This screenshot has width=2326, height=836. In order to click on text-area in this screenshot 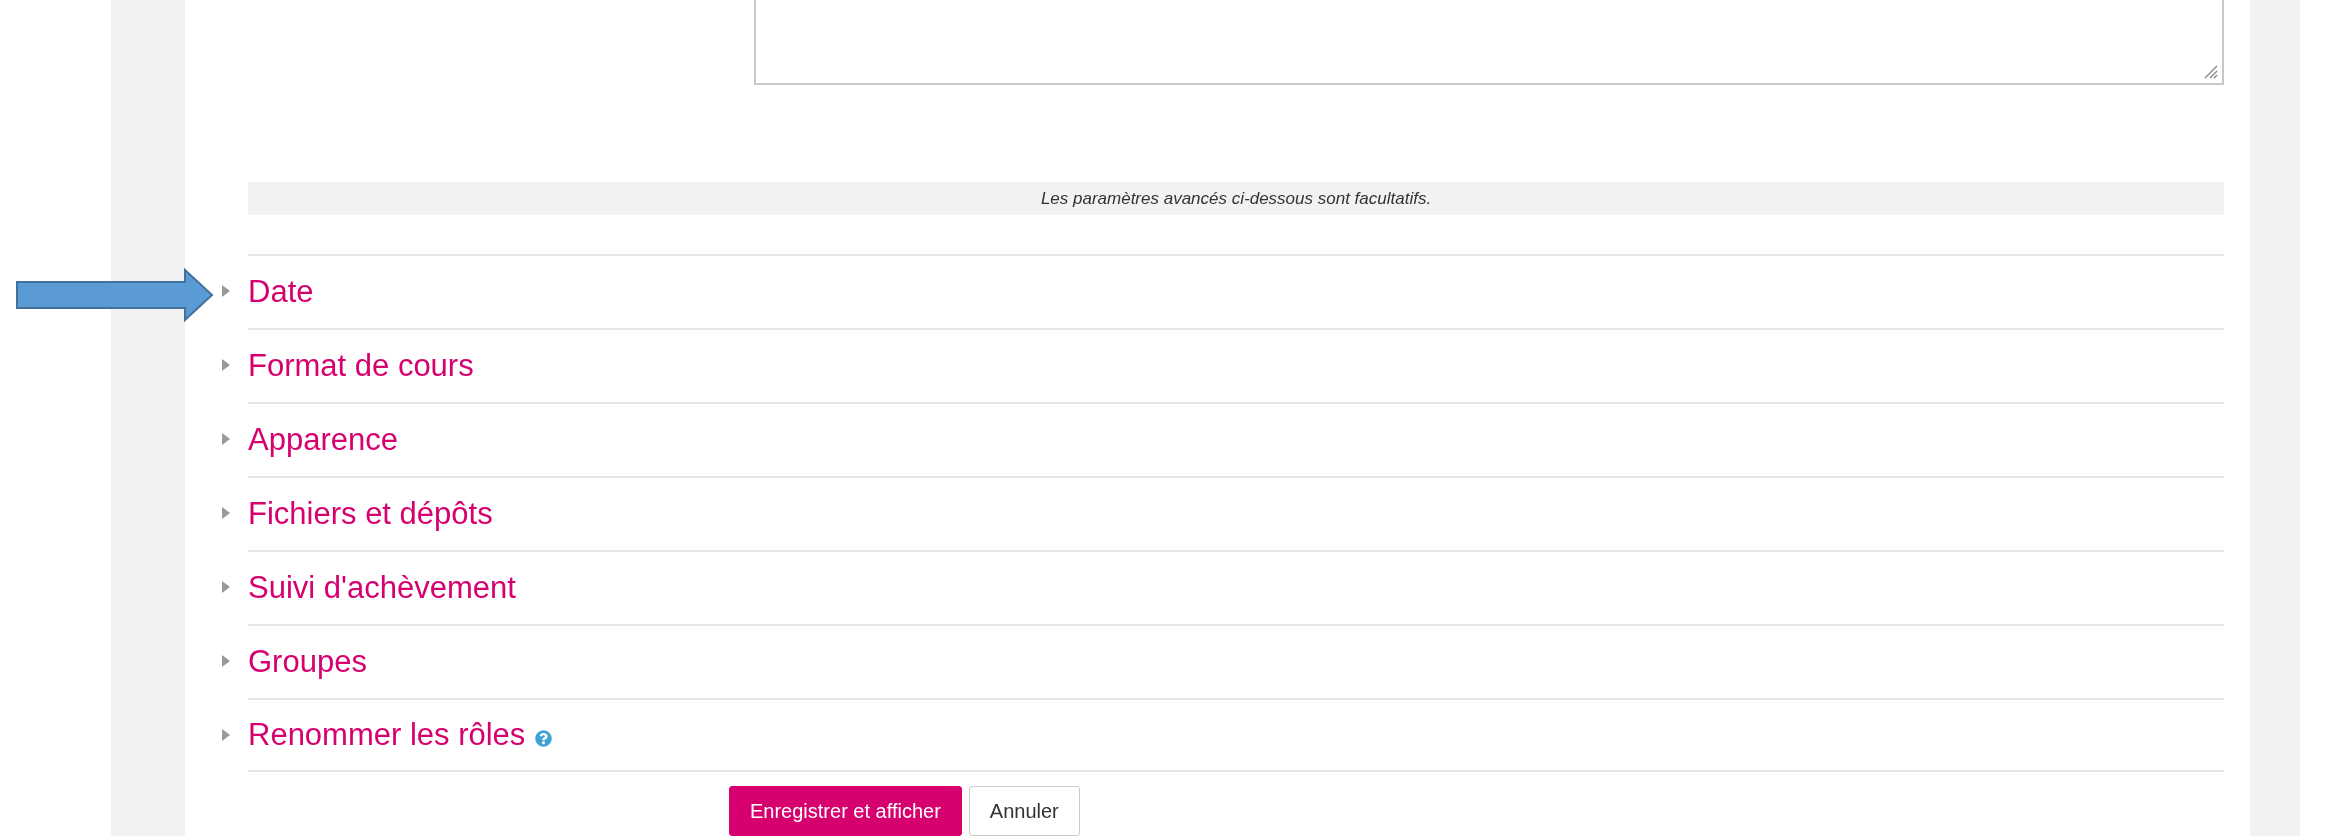, I will do `click(1489, 42)`.